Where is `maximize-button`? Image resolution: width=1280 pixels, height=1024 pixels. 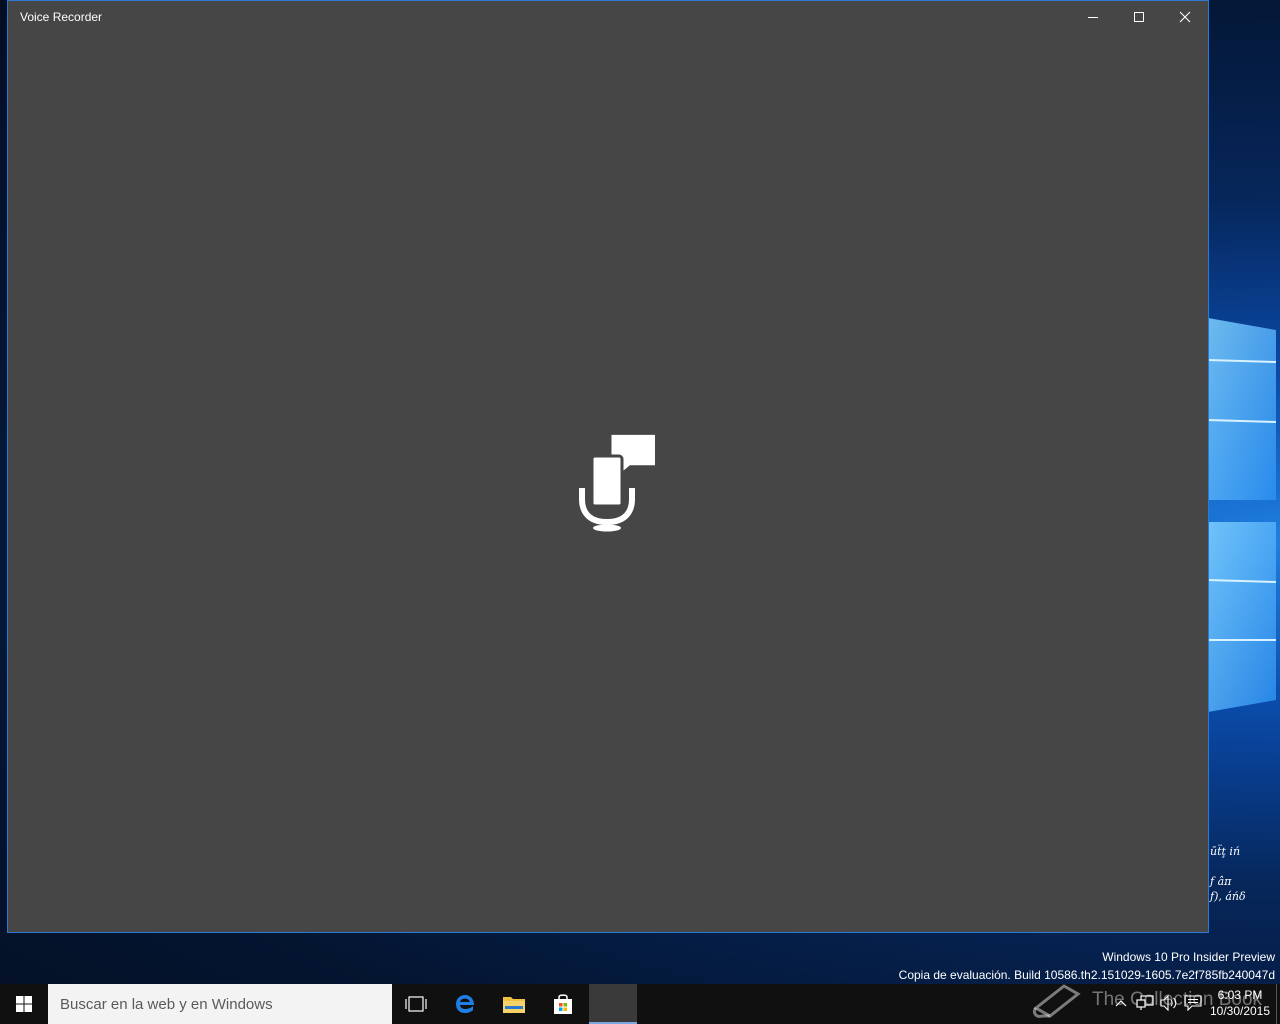
maximize-button is located at coordinates (1139, 17).